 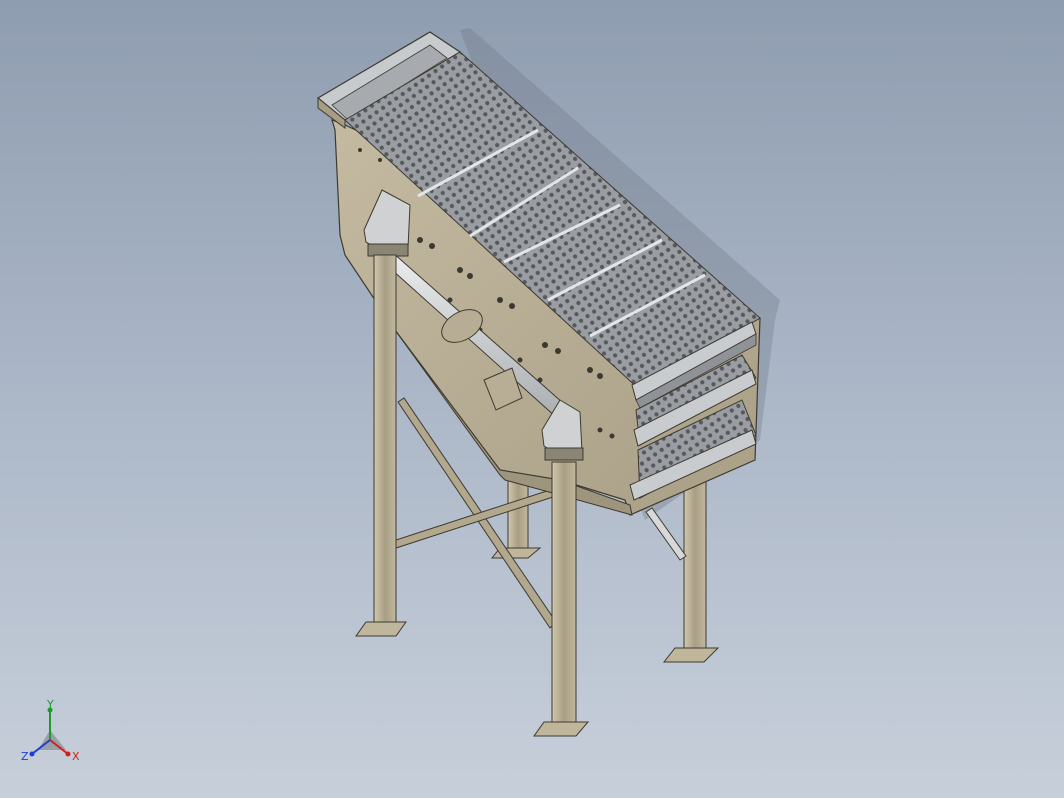 I want to click on y-axis-label: Y, so click(x=50, y=705).